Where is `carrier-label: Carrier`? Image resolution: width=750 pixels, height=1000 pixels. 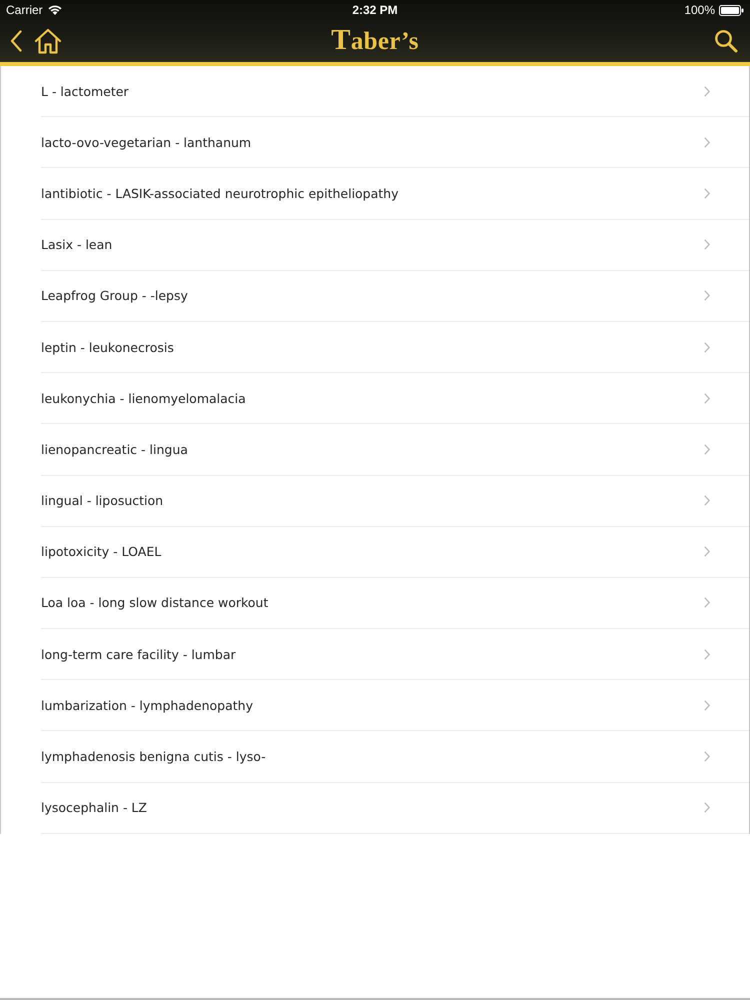 carrier-label: Carrier is located at coordinates (24, 10).